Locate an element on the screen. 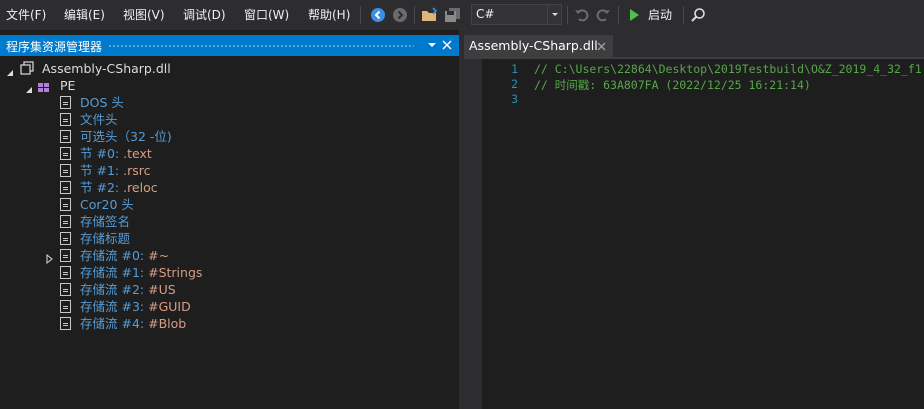 Image resolution: width=924 pixels, height=409 pixels. language-value: C# is located at coordinates (485, 14).